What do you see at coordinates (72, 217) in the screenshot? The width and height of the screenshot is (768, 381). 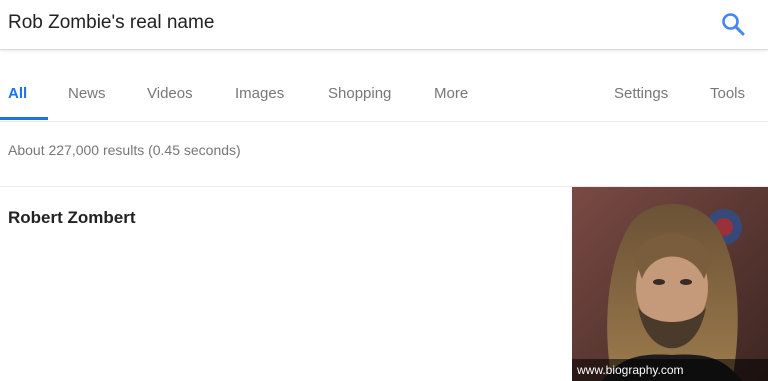 I see `answer-title: Robert Zombert` at bounding box center [72, 217].